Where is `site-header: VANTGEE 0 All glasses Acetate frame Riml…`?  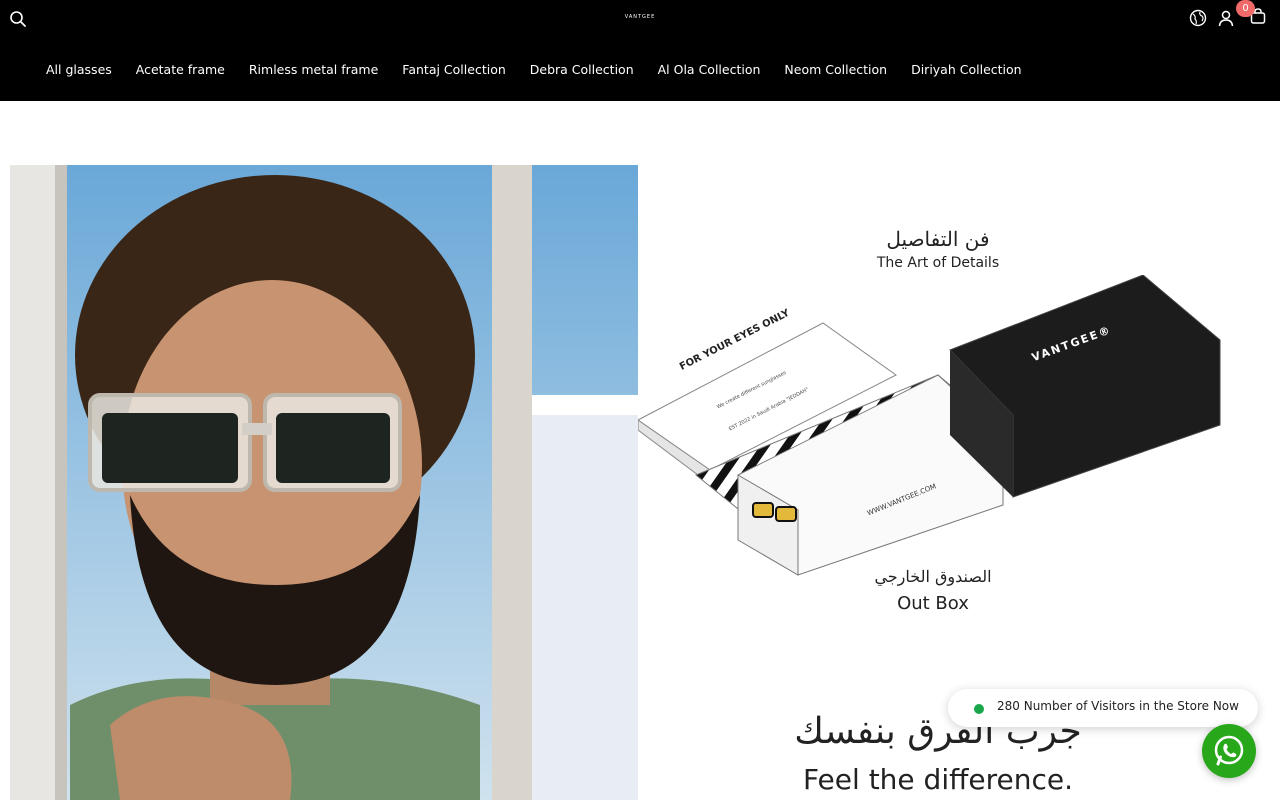
site-header: VANTGEE 0 All glasses Acetate frame Riml… is located at coordinates (640, 50).